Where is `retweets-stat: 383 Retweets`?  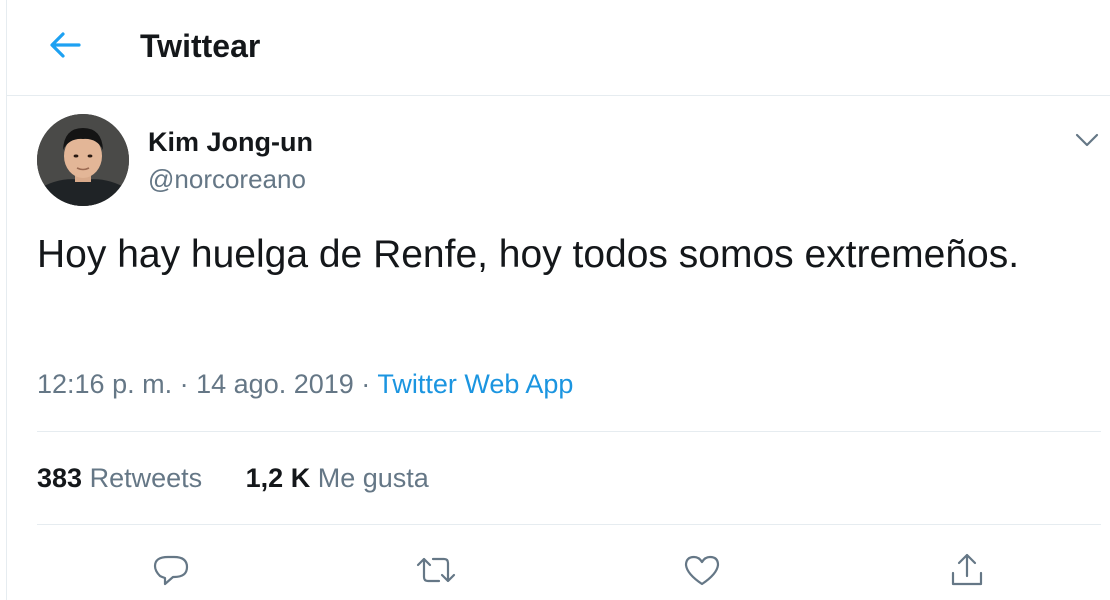
retweets-stat: 383 Retweets is located at coordinates (123, 478).